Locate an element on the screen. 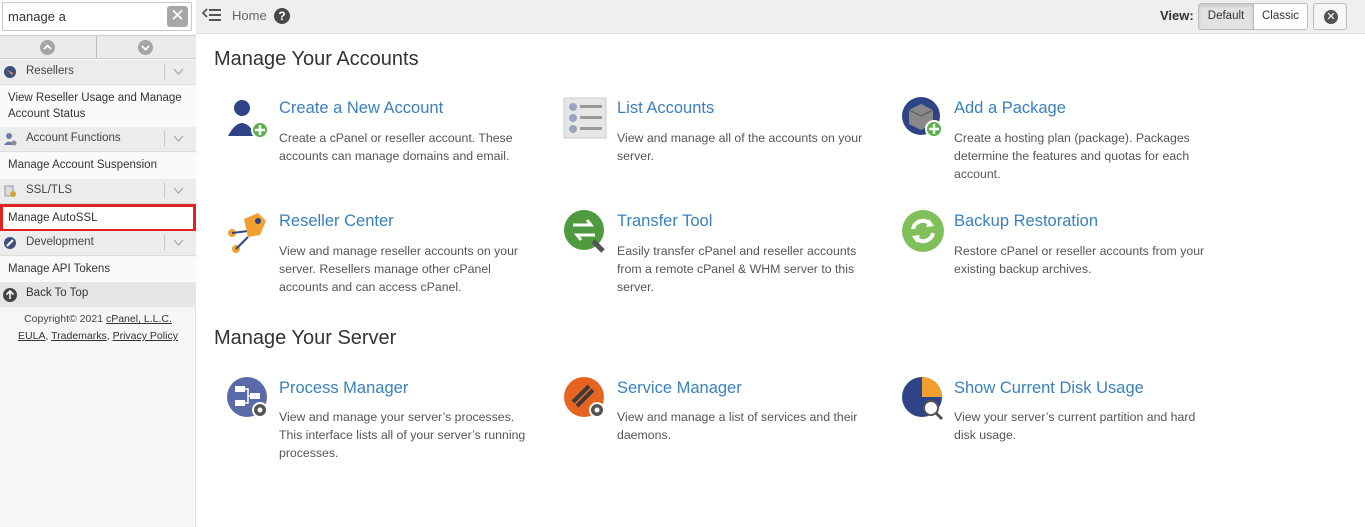 The image size is (1365, 527). process-manager-link: Process Manager is located at coordinates (343, 388).